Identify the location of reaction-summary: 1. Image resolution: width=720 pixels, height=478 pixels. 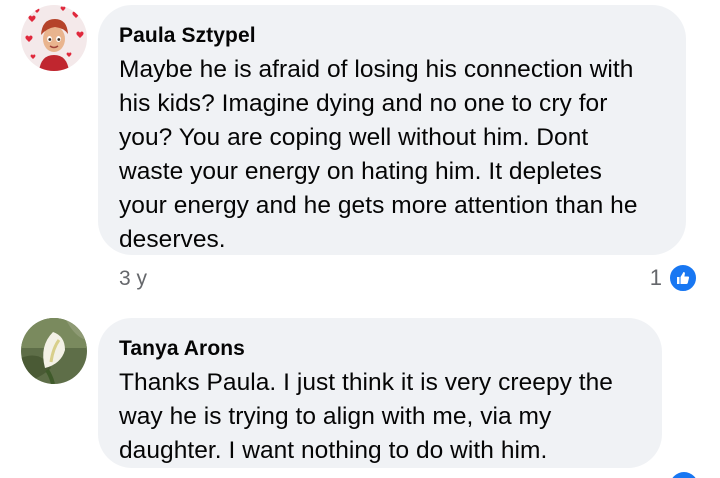
(674, 278).